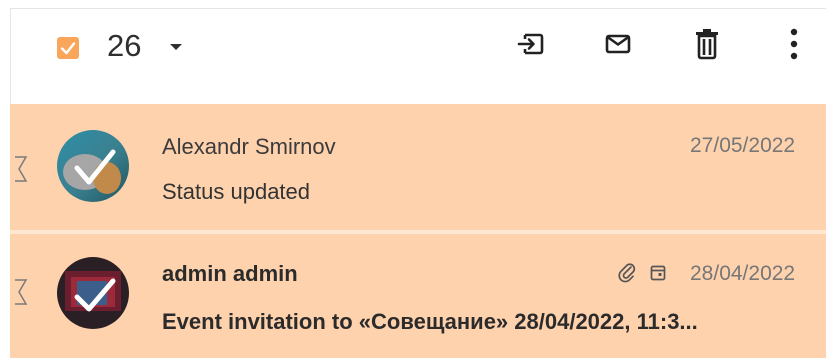 Image resolution: width=826 pixels, height=358 pixels. Describe the element at coordinates (531, 44) in the screenshot. I see `move-to-folder-icon` at that location.